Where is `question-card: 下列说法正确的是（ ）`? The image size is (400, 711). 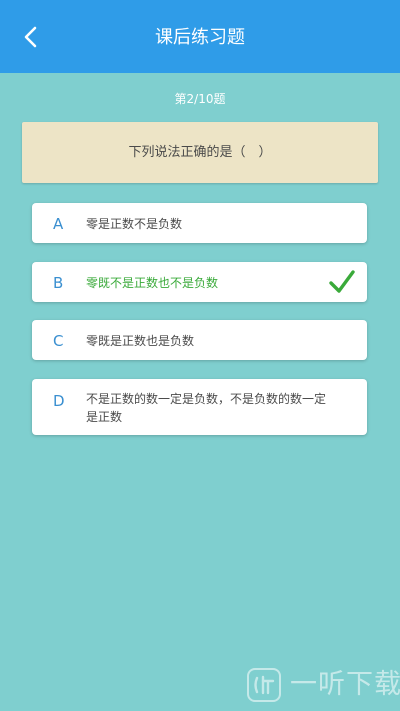 question-card: 下列说法正确的是（ ） is located at coordinates (200, 152).